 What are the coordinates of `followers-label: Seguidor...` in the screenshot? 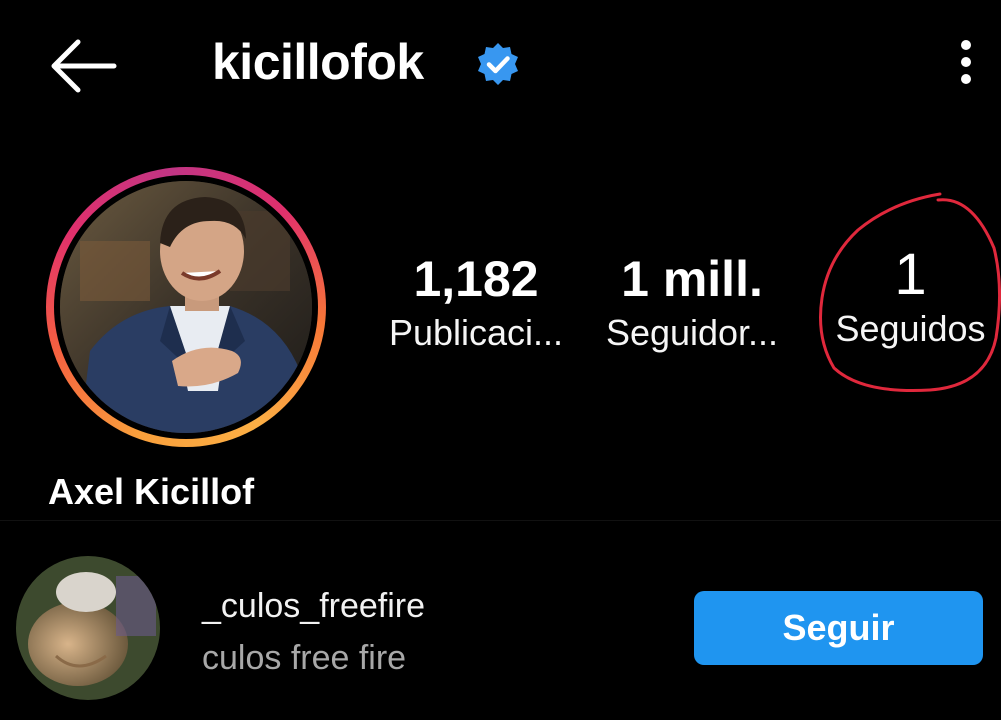 It's located at (692, 332).